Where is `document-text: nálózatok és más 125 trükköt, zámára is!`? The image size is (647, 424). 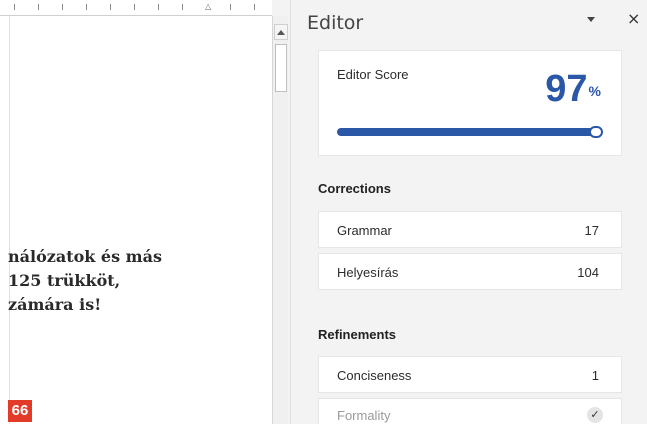
document-text: nálózatok és más 125 trükköt, zámára is! is located at coordinates (140, 281).